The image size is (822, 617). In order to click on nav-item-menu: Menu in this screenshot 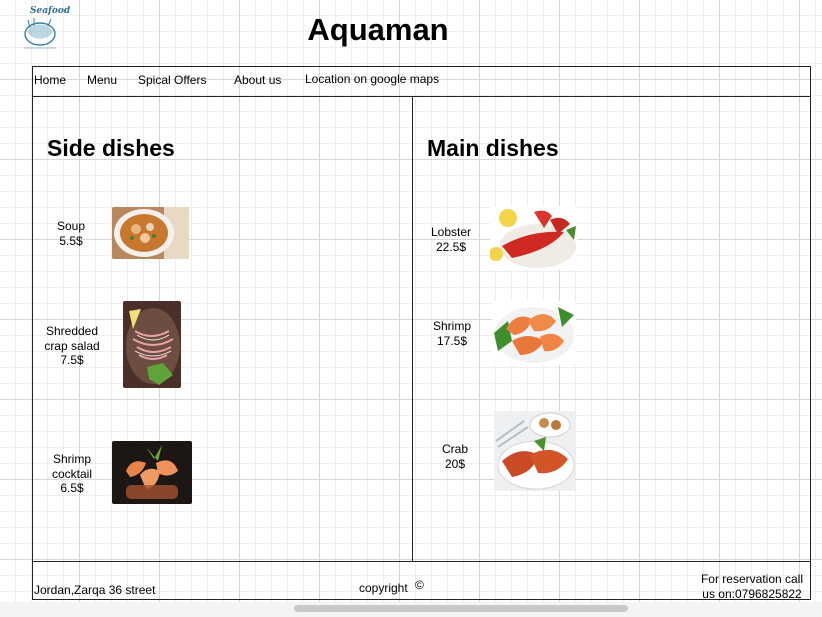, I will do `click(102, 80)`.